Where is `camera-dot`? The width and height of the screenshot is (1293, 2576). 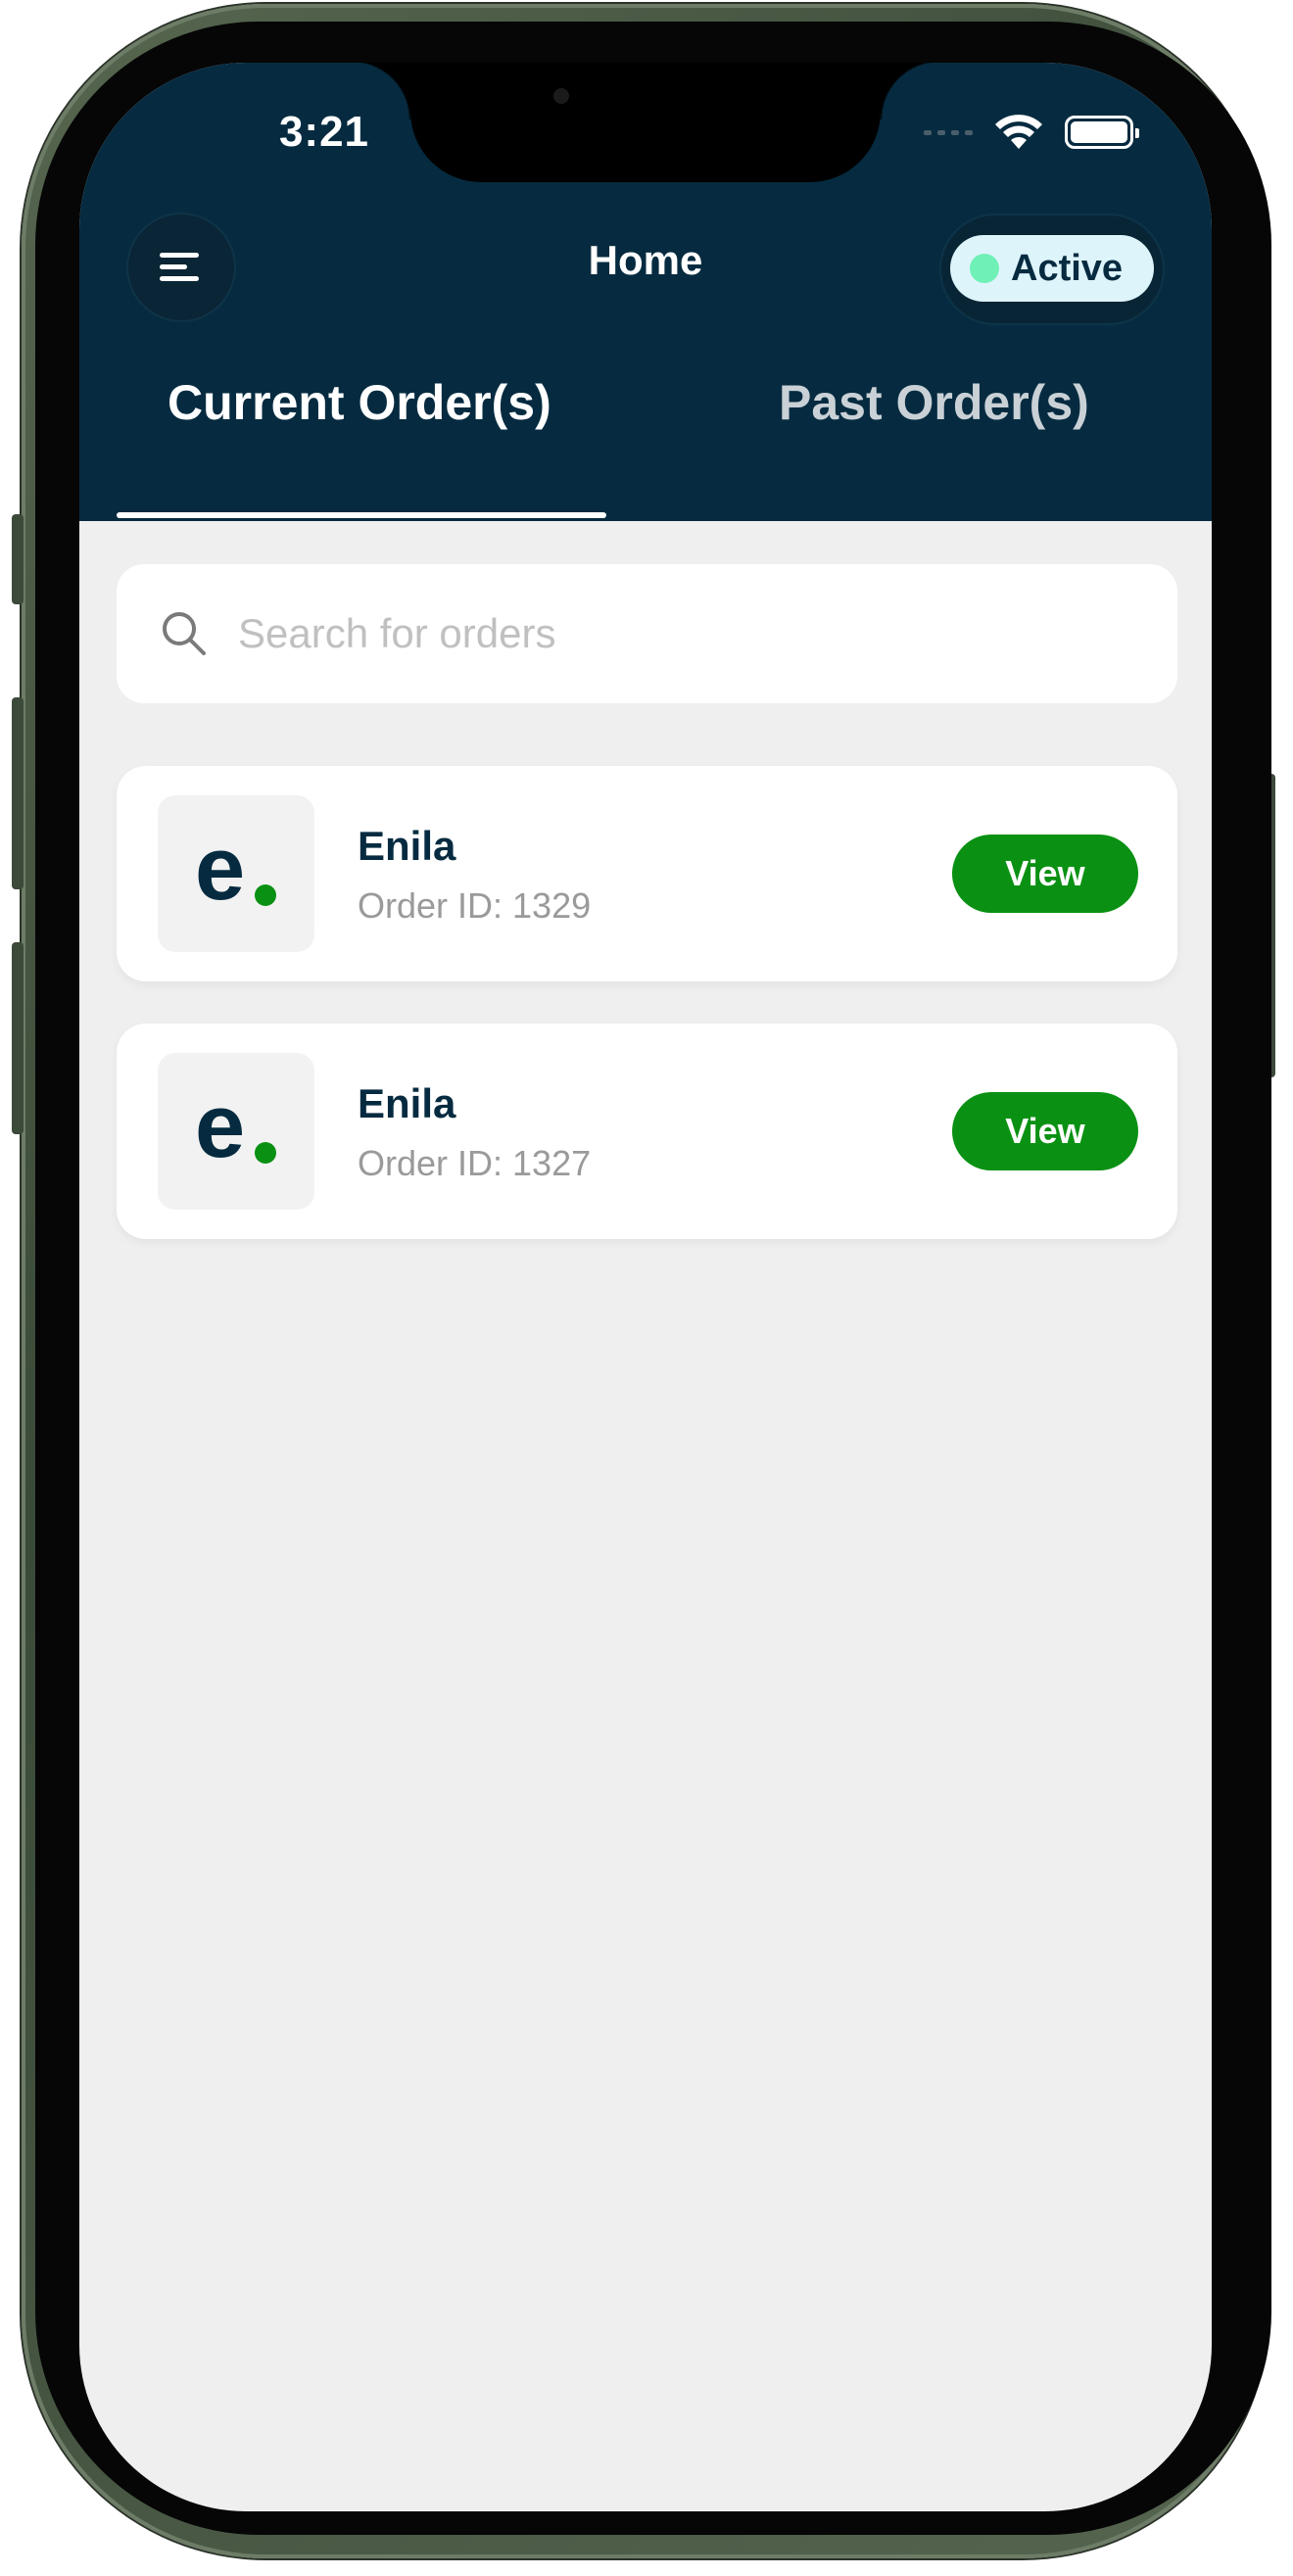
camera-dot is located at coordinates (561, 96).